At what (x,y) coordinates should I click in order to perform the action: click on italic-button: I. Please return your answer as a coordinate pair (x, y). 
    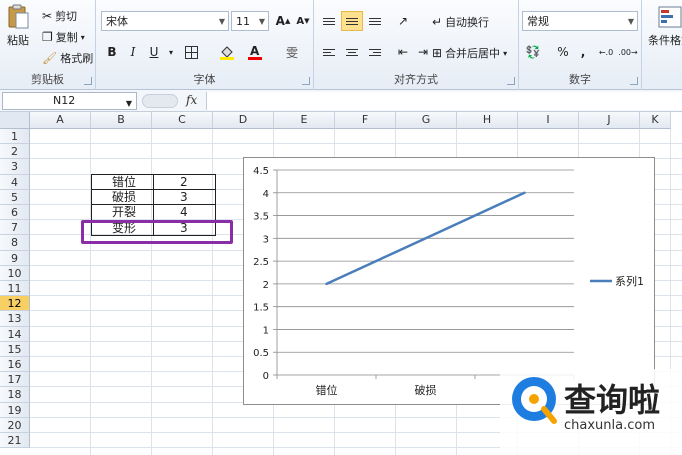
    Looking at the image, I should click on (133, 52).